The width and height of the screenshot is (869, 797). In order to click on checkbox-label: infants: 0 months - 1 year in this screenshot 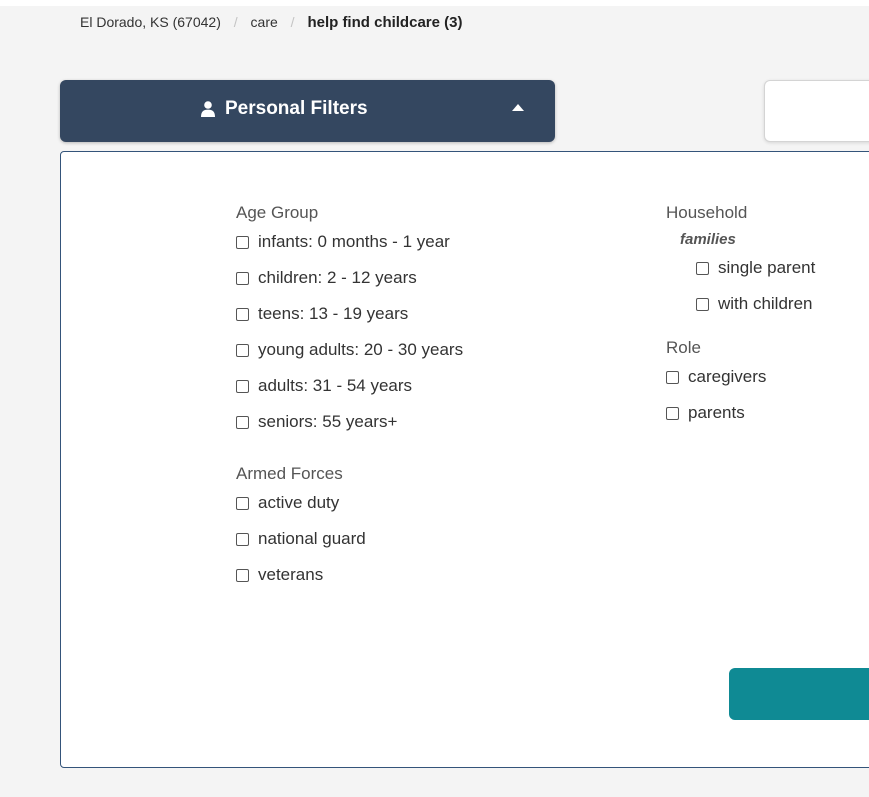, I will do `click(354, 241)`.